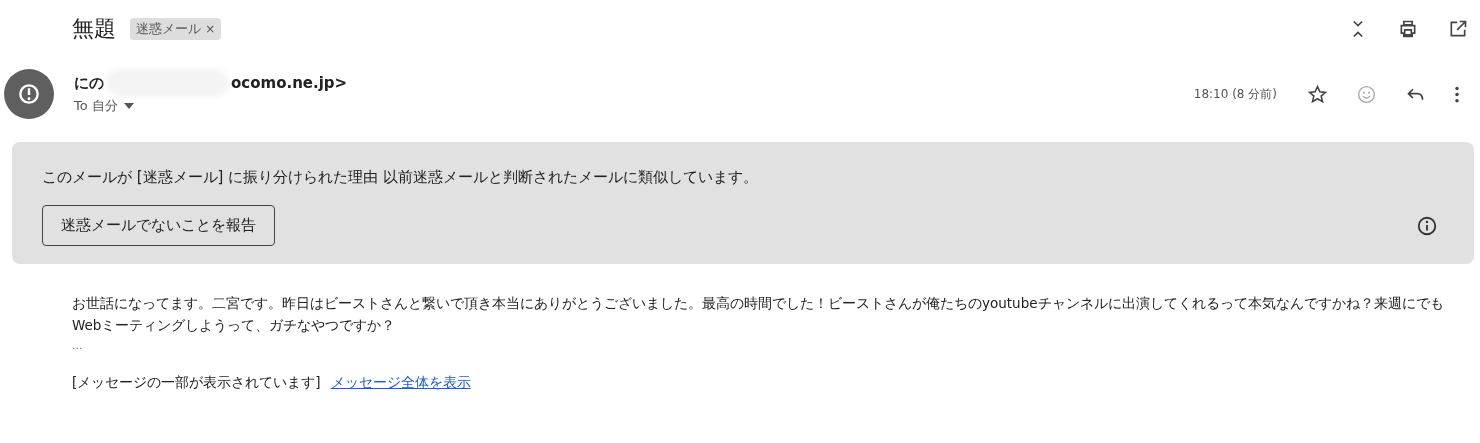  What do you see at coordinates (1408, 29) in the screenshot?
I see `print-icon` at bounding box center [1408, 29].